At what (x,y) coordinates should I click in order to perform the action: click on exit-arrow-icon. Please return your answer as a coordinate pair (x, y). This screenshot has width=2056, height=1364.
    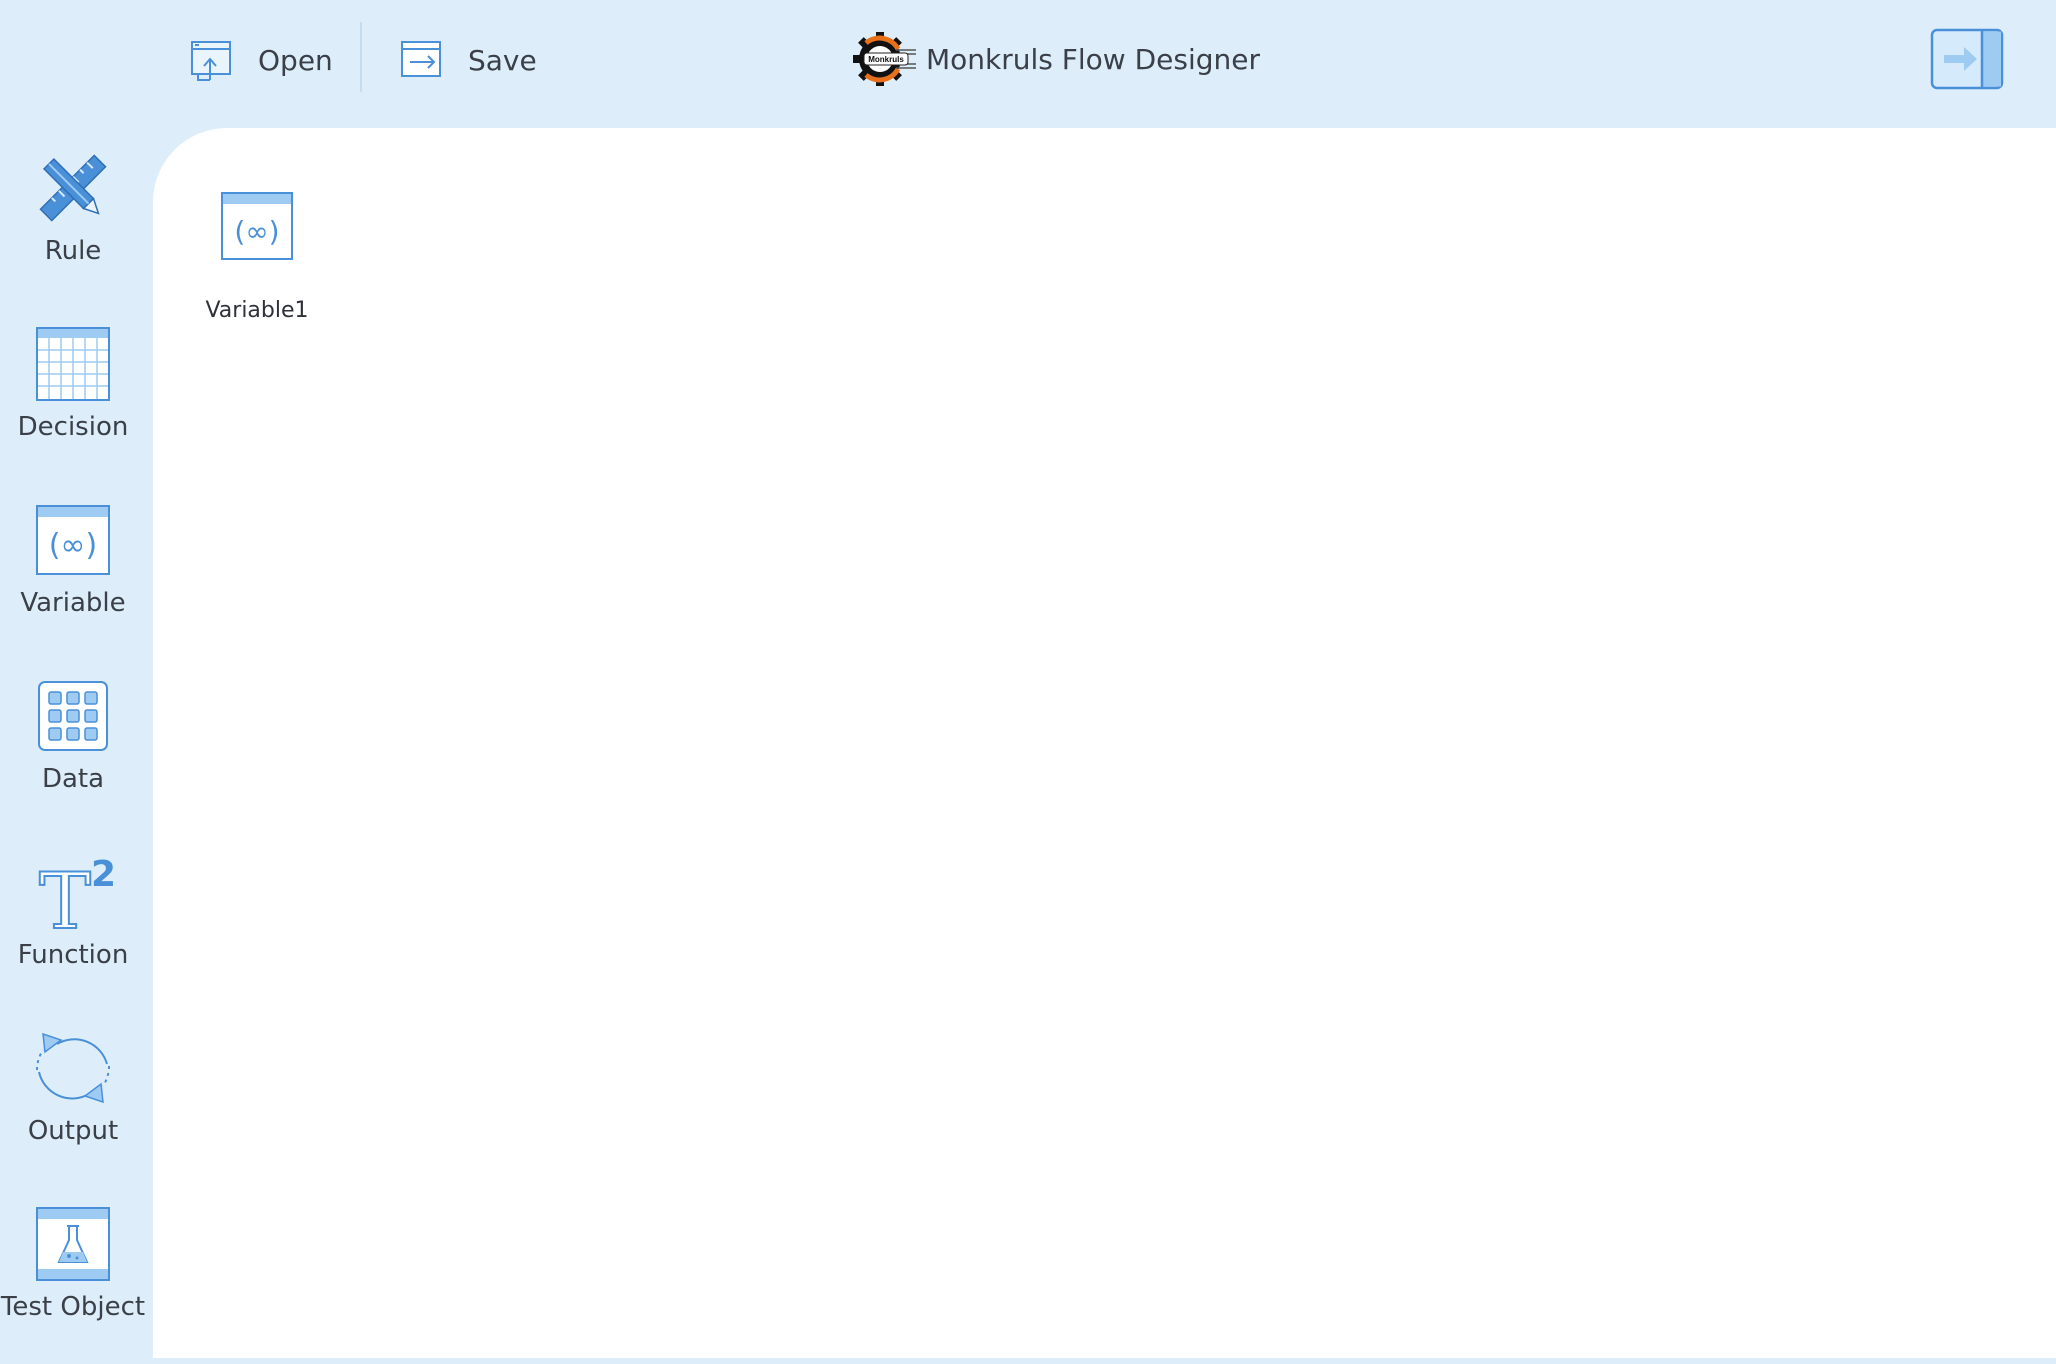
    Looking at the image, I should click on (1967, 59).